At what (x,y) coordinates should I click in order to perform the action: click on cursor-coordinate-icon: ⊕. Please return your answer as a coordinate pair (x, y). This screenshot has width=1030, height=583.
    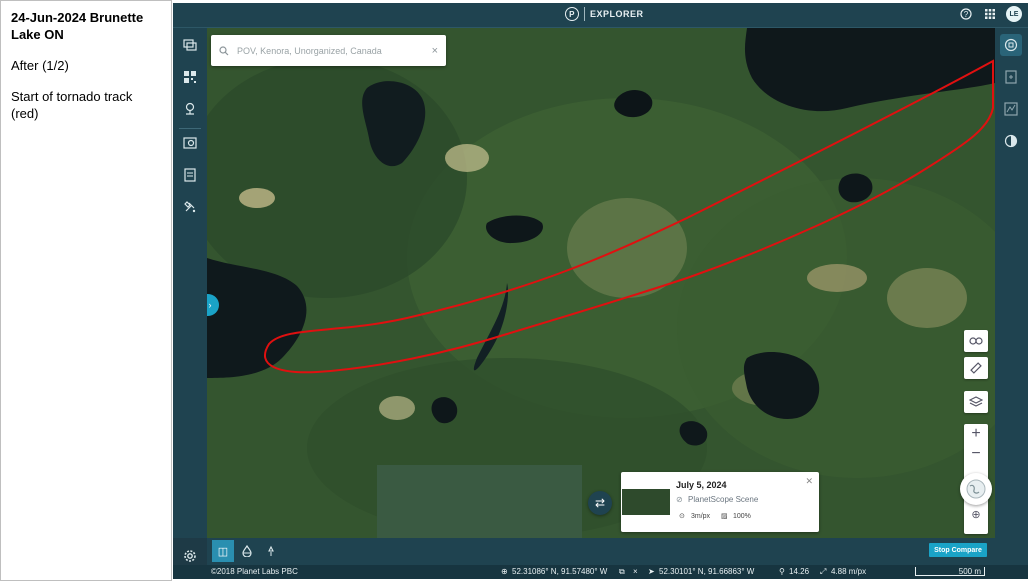
    Looking at the image, I should click on (504, 571).